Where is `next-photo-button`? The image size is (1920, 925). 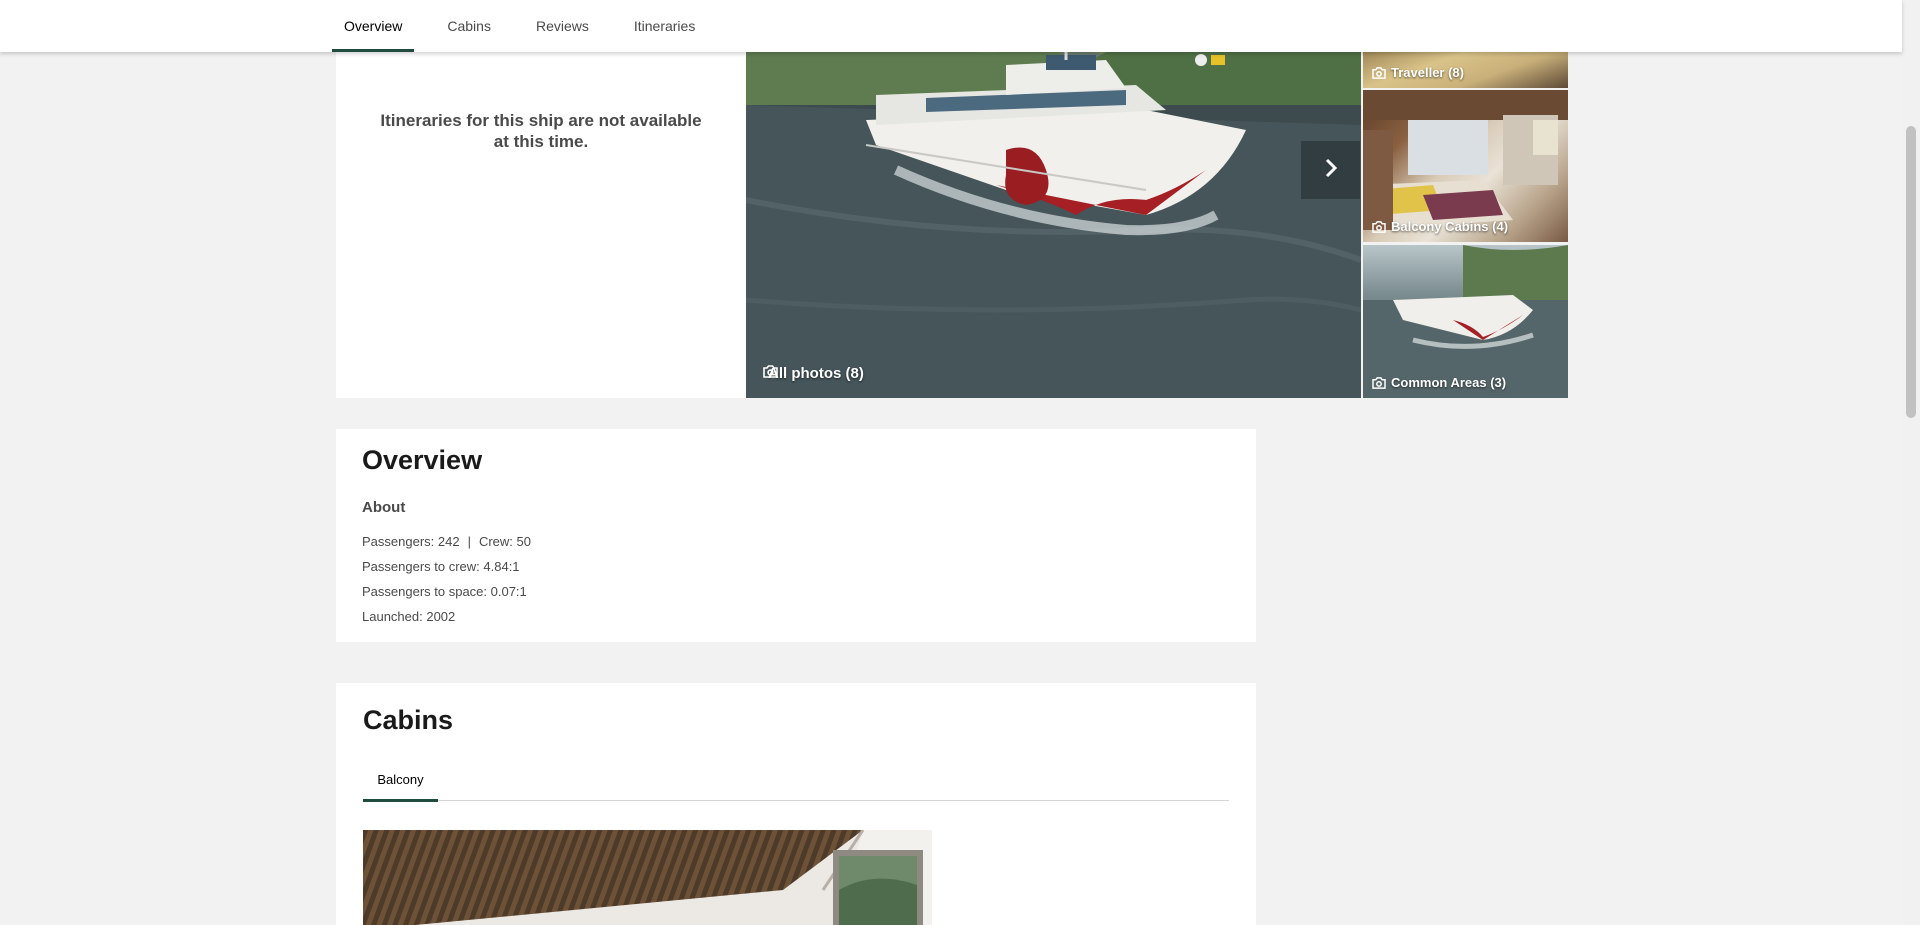
next-photo-button is located at coordinates (1330, 170).